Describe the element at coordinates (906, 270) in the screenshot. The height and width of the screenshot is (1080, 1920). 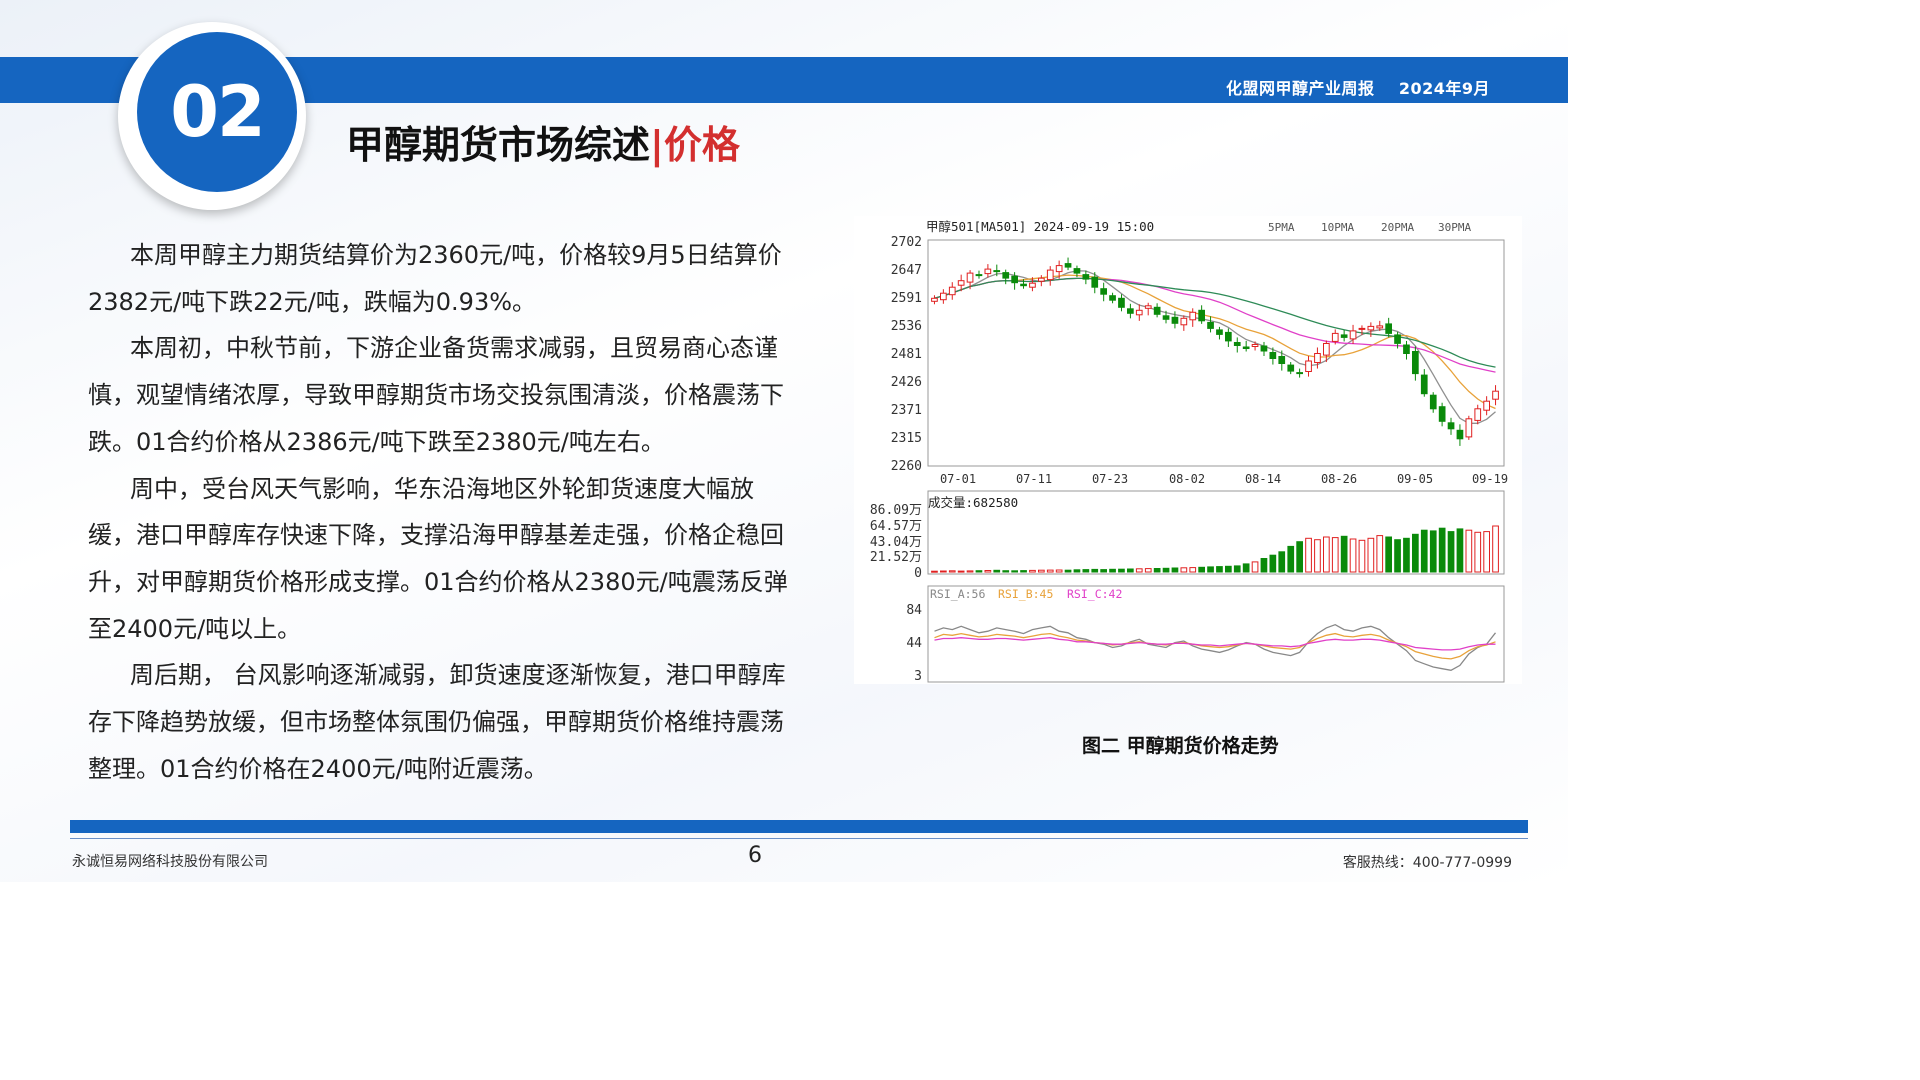
I see `price-tick: 2647` at that location.